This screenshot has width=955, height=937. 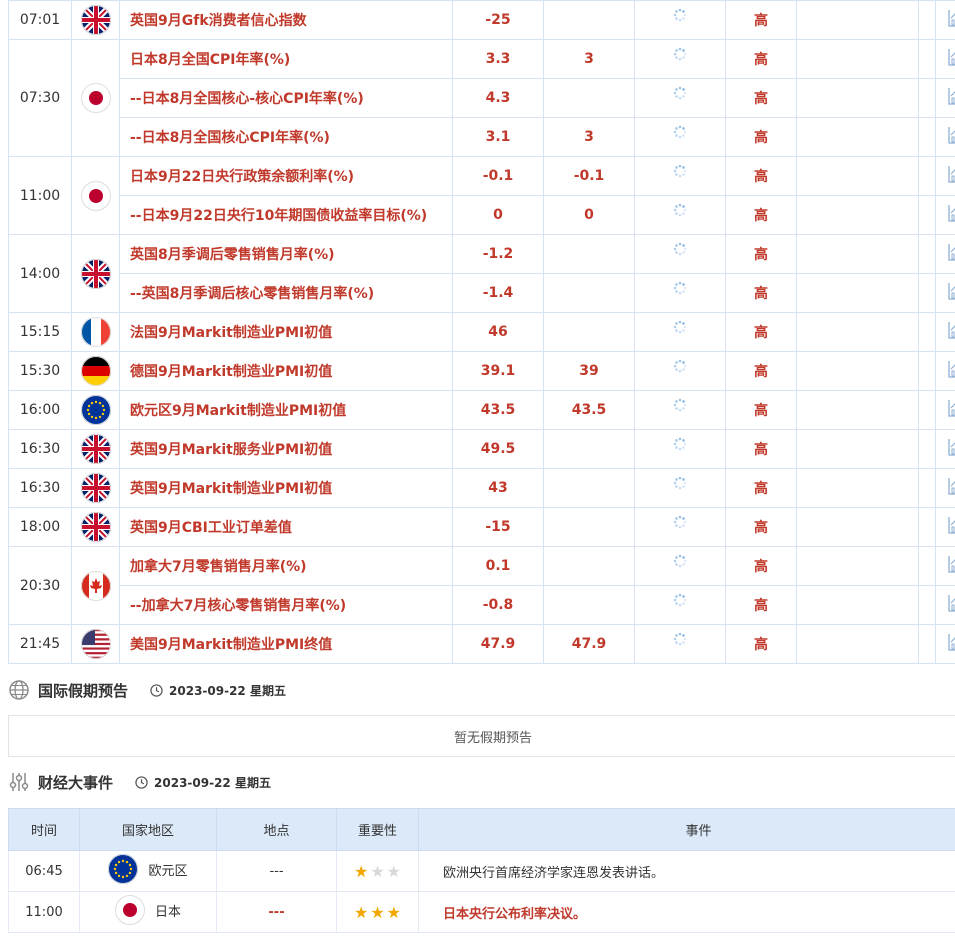 I want to click on clock-icon, so click(x=141, y=782).